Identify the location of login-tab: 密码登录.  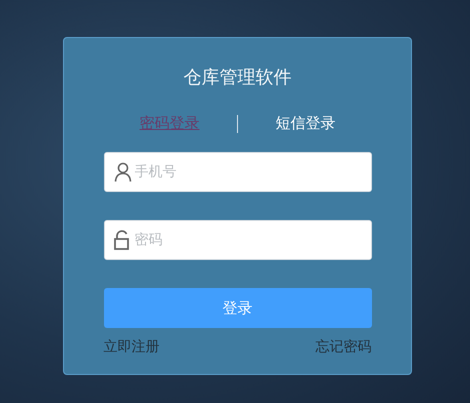
(170, 123).